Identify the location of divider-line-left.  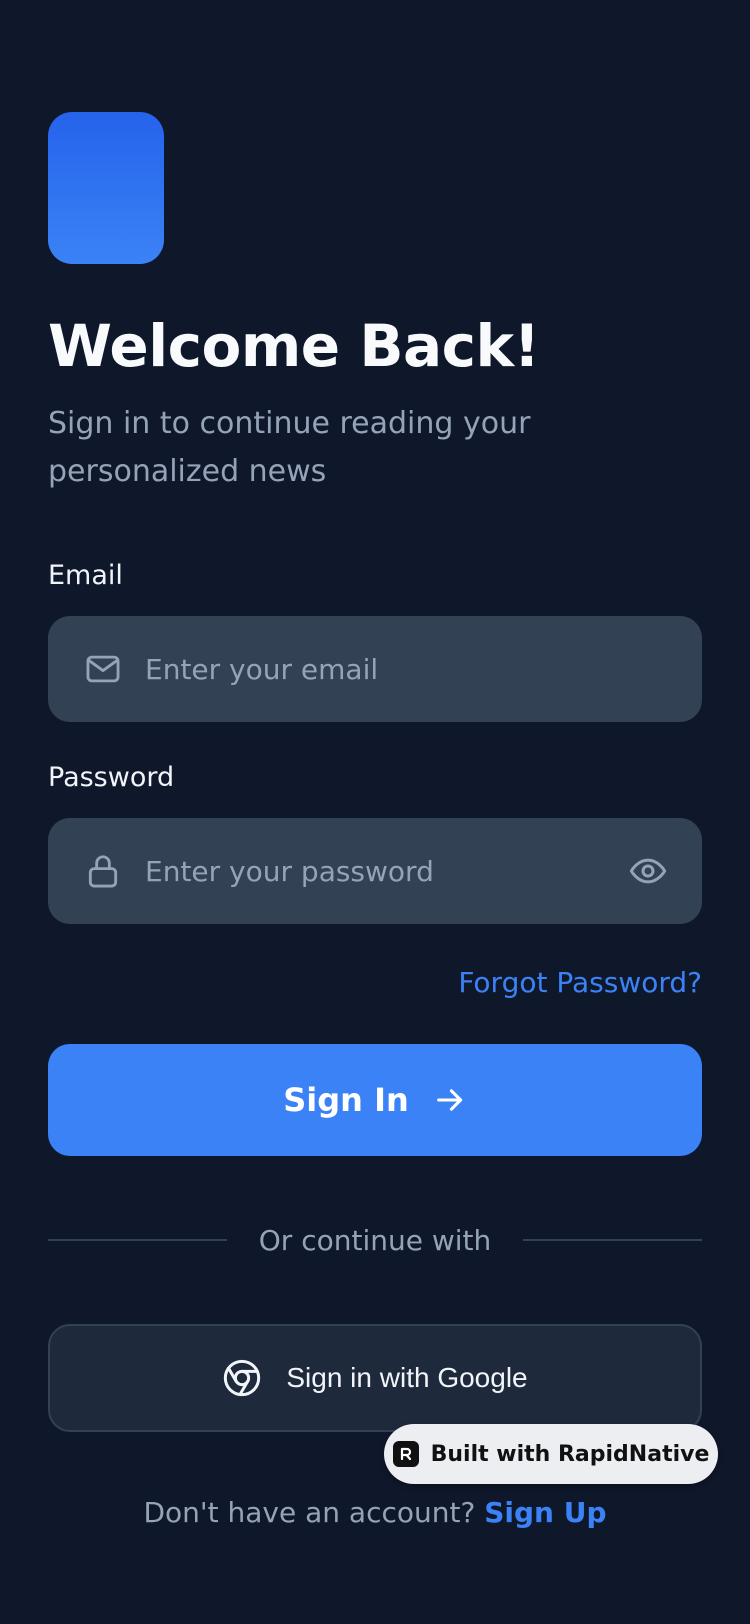
(137, 1240).